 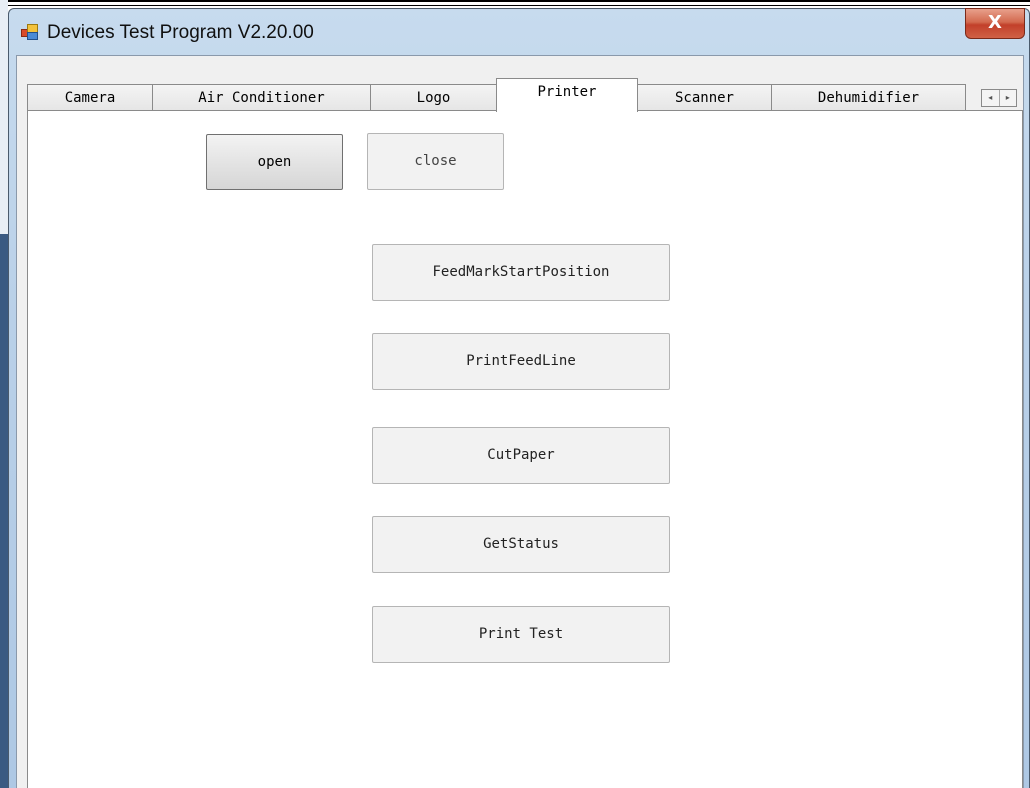 What do you see at coordinates (521, 544) in the screenshot?
I see `get-status-button: GetStatus` at bounding box center [521, 544].